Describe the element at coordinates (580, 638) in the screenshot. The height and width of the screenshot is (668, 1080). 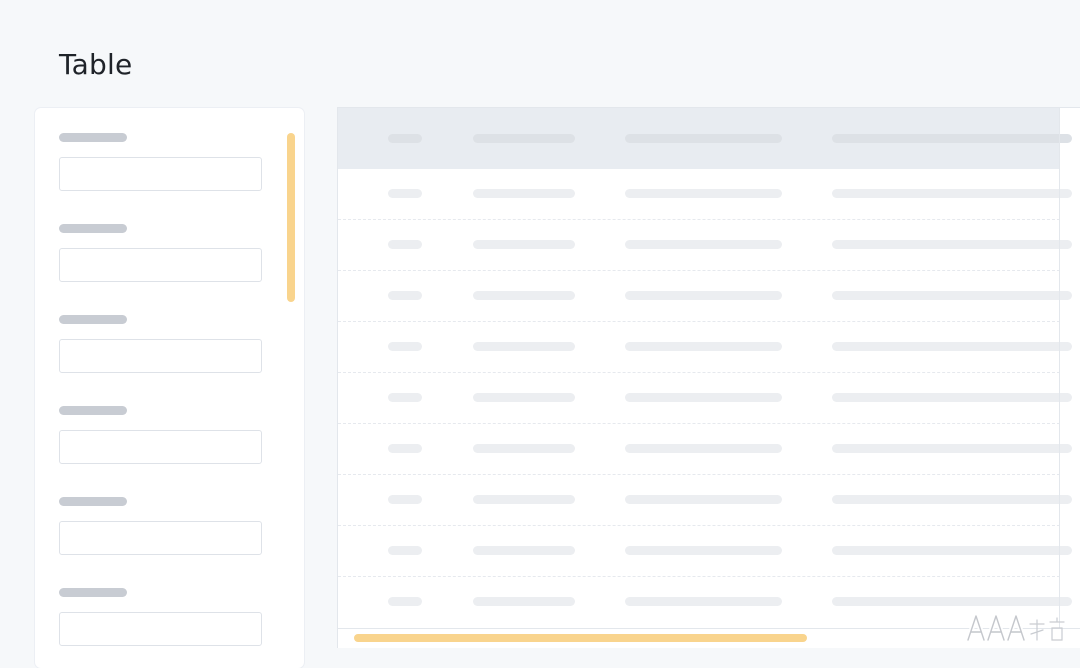
I see `horizontal-scrollbar-thumb` at that location.